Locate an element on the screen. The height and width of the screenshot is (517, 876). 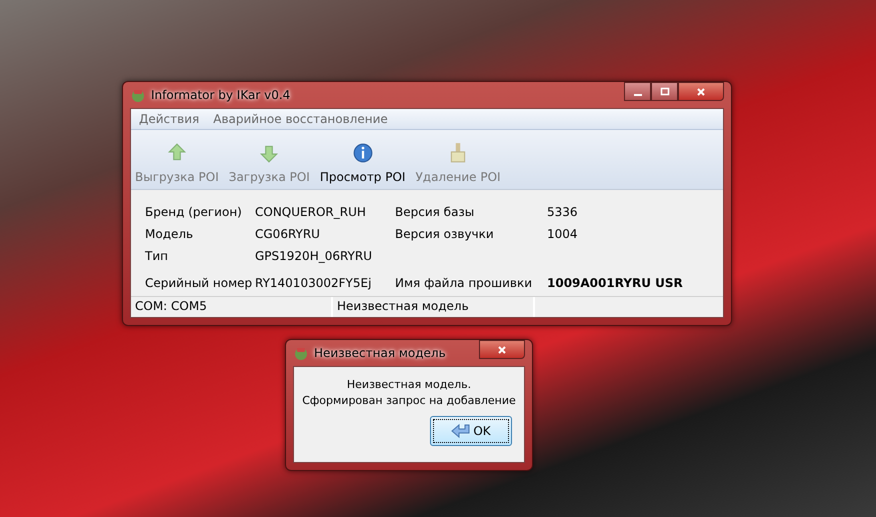
menu-item: Аварийное восстановление is located at coordinates (300, 119).